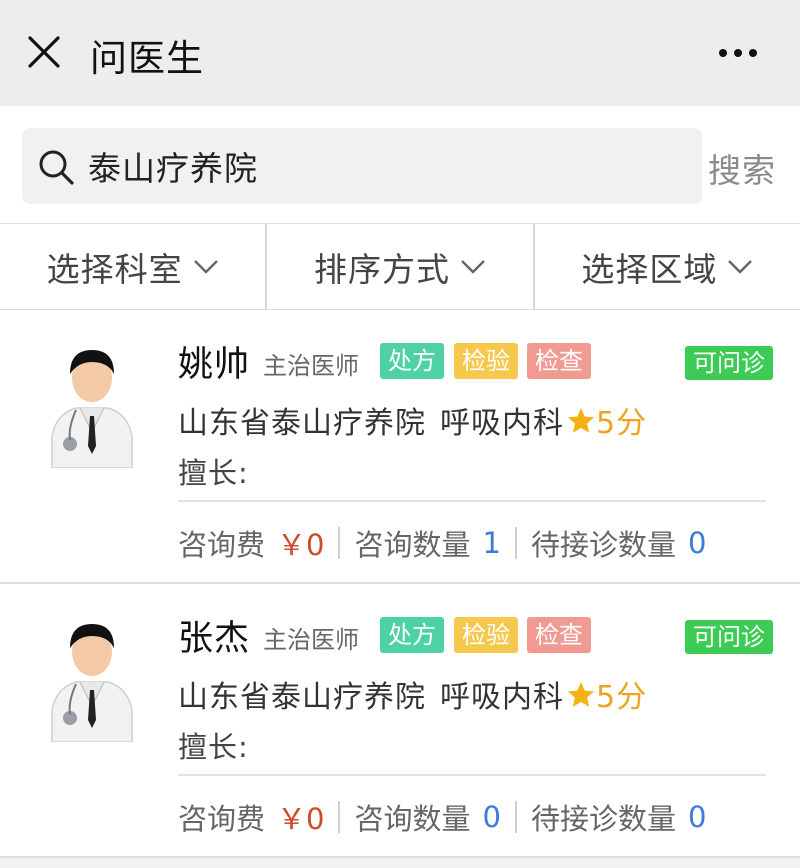  I want to click on doctor-name: 张杰, so click(214, 639).